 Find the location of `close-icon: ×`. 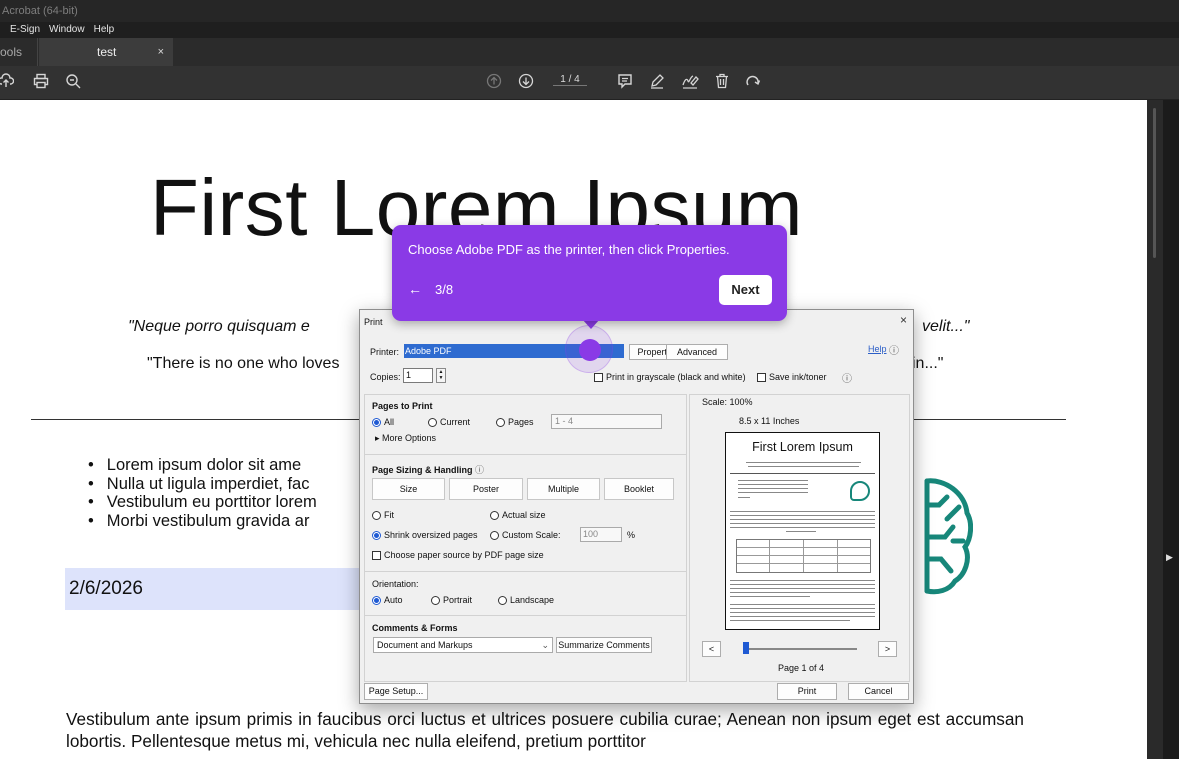

close-icon: × is located at coordinates (903, 320).